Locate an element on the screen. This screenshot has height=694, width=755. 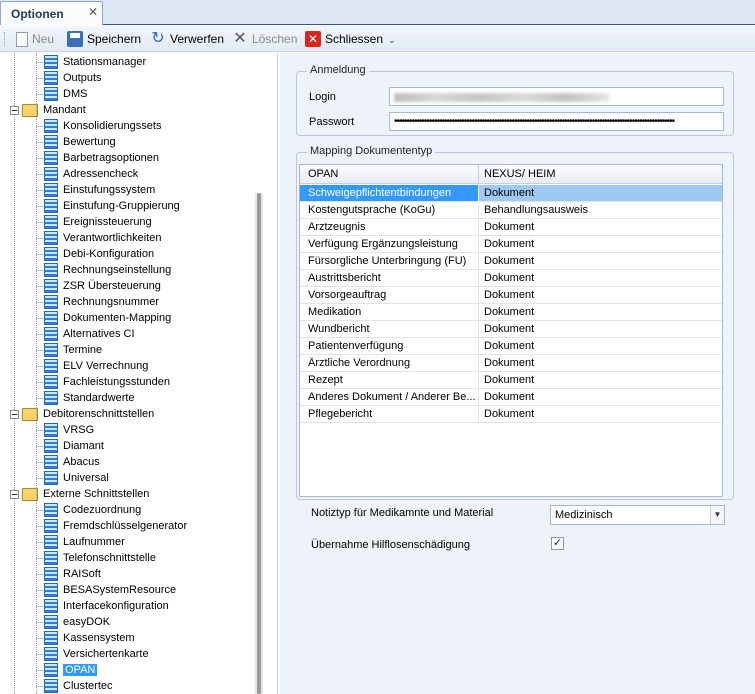
chevron-down-icon: ⌄ is located at coordinates (392, 40).